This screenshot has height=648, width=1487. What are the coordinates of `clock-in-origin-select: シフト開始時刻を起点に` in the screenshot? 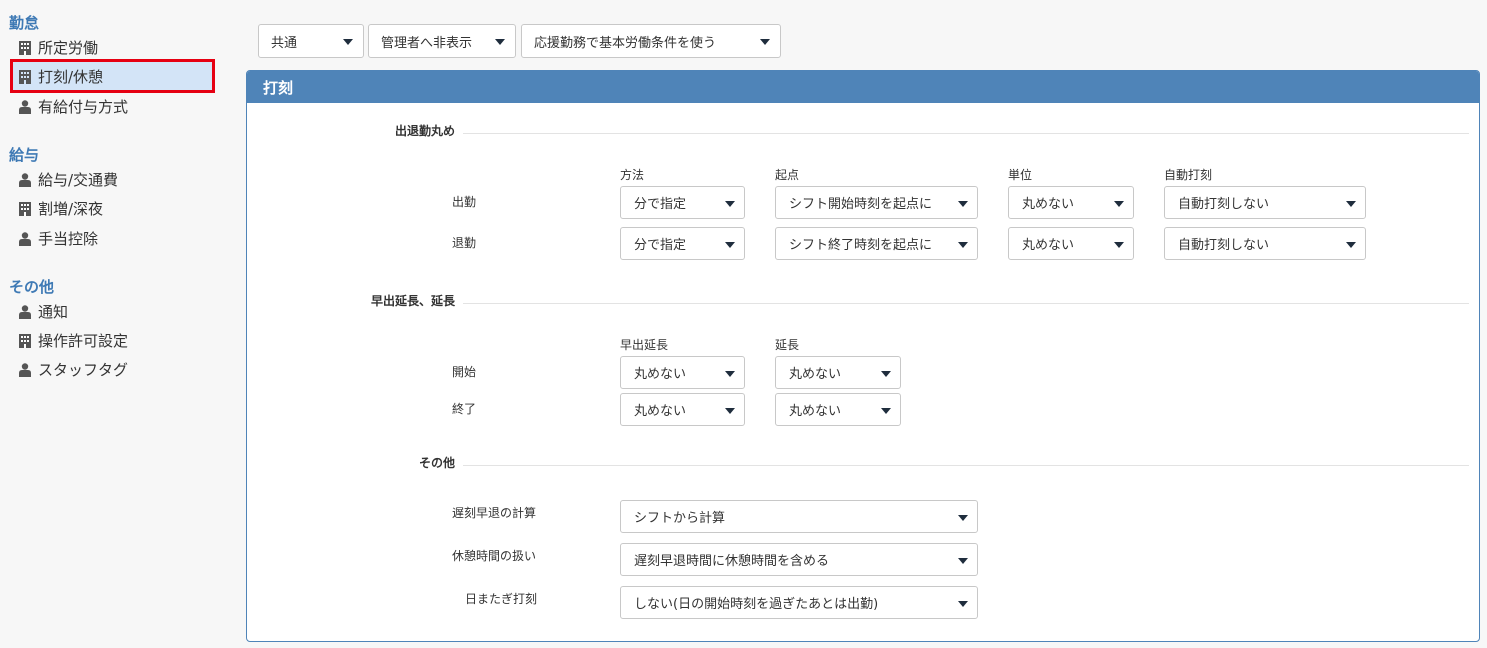 It's located at (876, 202).